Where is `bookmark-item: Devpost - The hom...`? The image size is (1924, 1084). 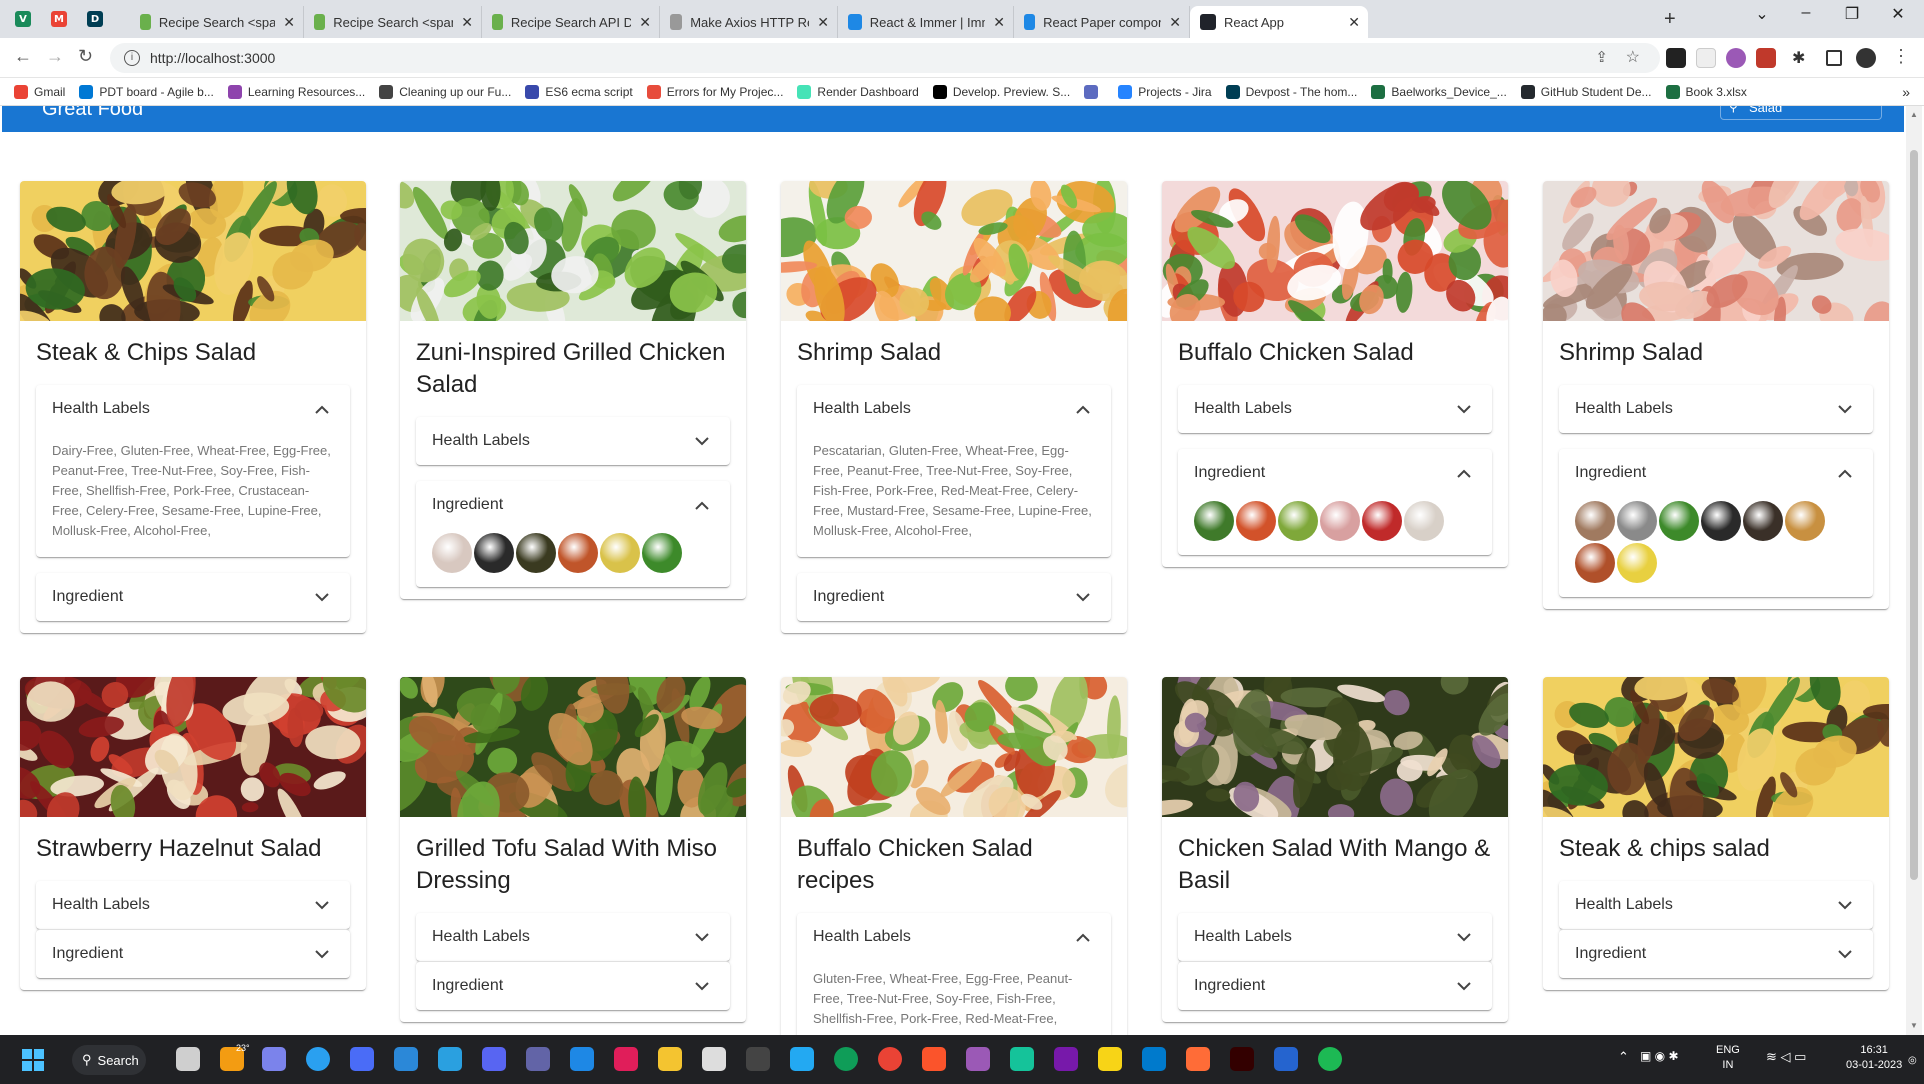
bookmark-item: Devpost - The hom... is located at coordinates (1291, 91).